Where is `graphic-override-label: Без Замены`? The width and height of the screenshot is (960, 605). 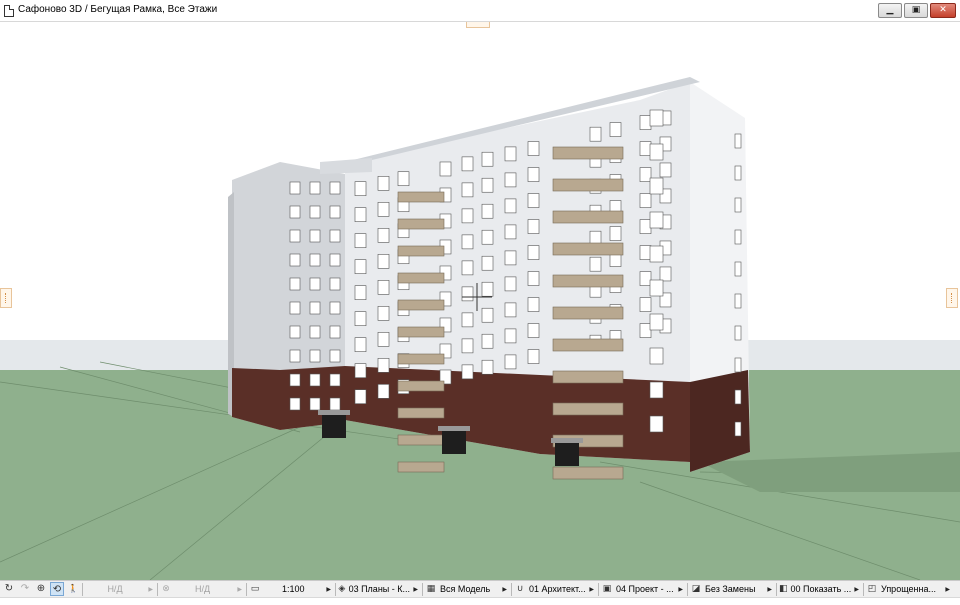
graphic-override-label: Без Замены is located at coordinates (730, 588).